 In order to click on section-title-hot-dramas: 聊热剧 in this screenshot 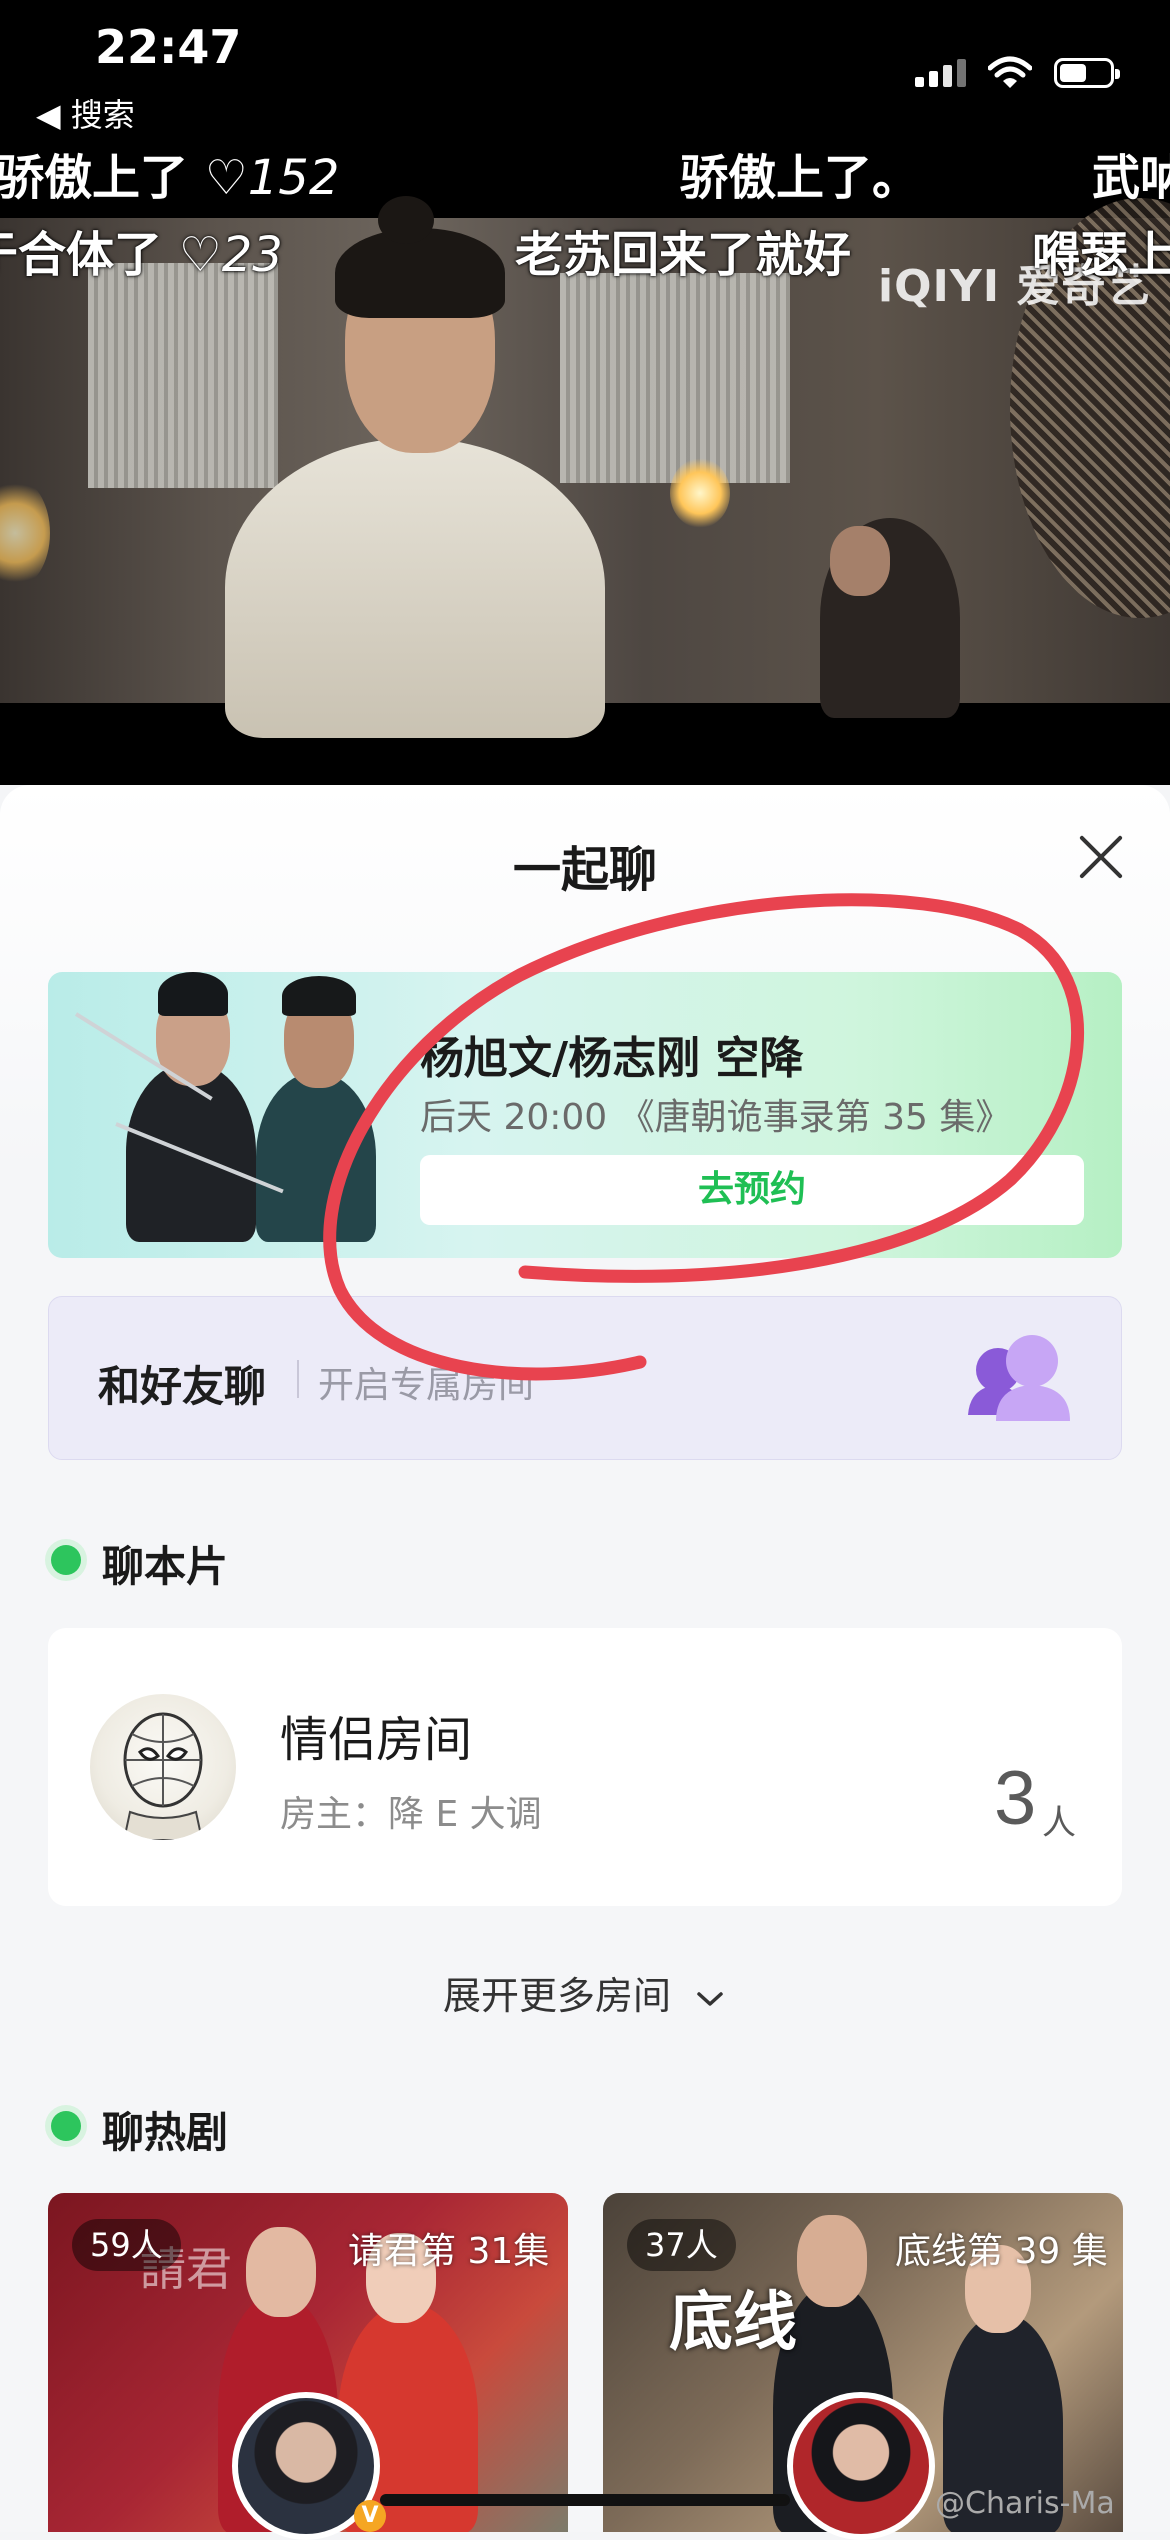, I will do `click(165, 2132)`.